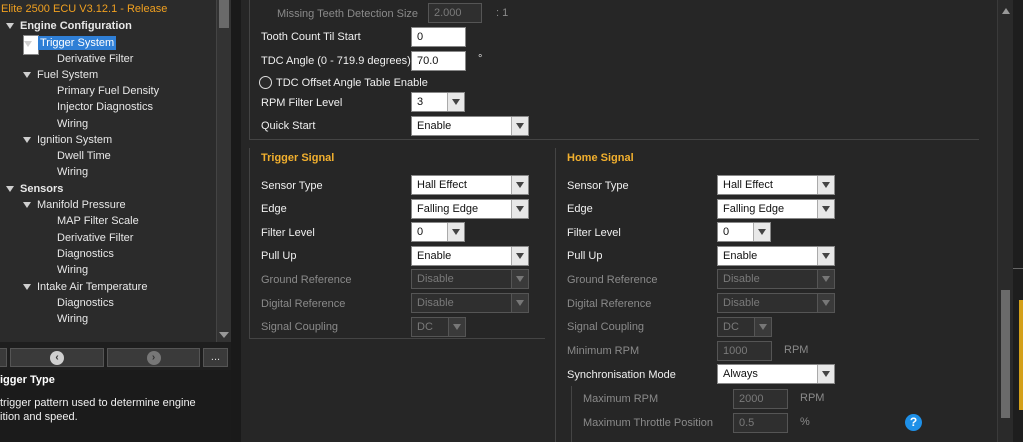 Image resolution: width=1023 pixels, height=442 pixels. What do you see at coordinates (39, 417) in the screenshot?
I see `help-line-2: ition and speed.` at bounding box center [39, 417].